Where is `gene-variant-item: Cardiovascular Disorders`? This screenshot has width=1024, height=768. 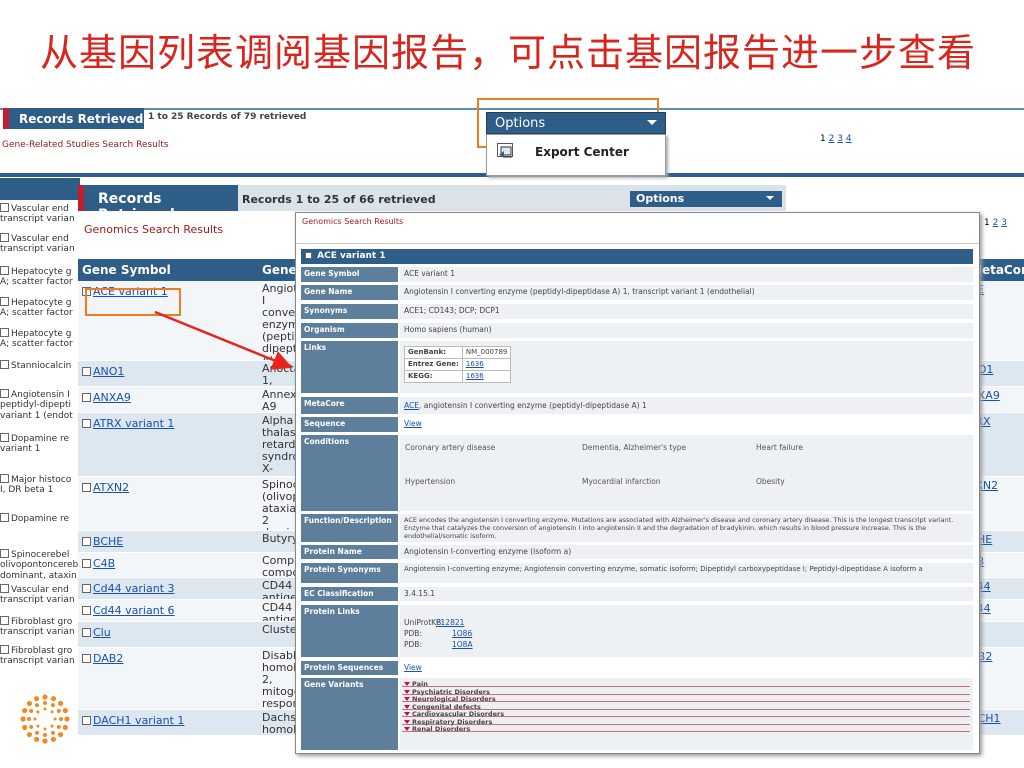
gene-variant-item: Cardiovascular Disorders is located at coordinates (686, 714).